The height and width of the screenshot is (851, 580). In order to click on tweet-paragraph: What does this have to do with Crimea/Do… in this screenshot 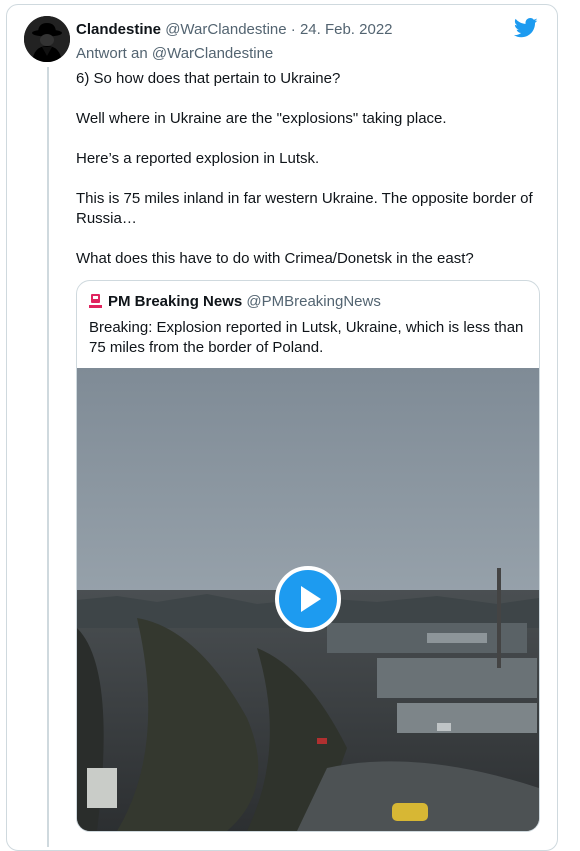, I will do `click(275, 258)`.